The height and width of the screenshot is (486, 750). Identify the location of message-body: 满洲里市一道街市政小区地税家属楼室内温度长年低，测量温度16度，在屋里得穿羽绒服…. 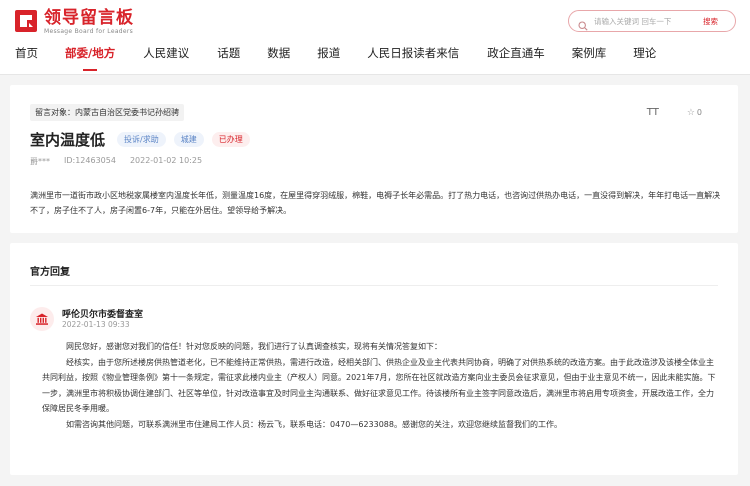
(375, 203).